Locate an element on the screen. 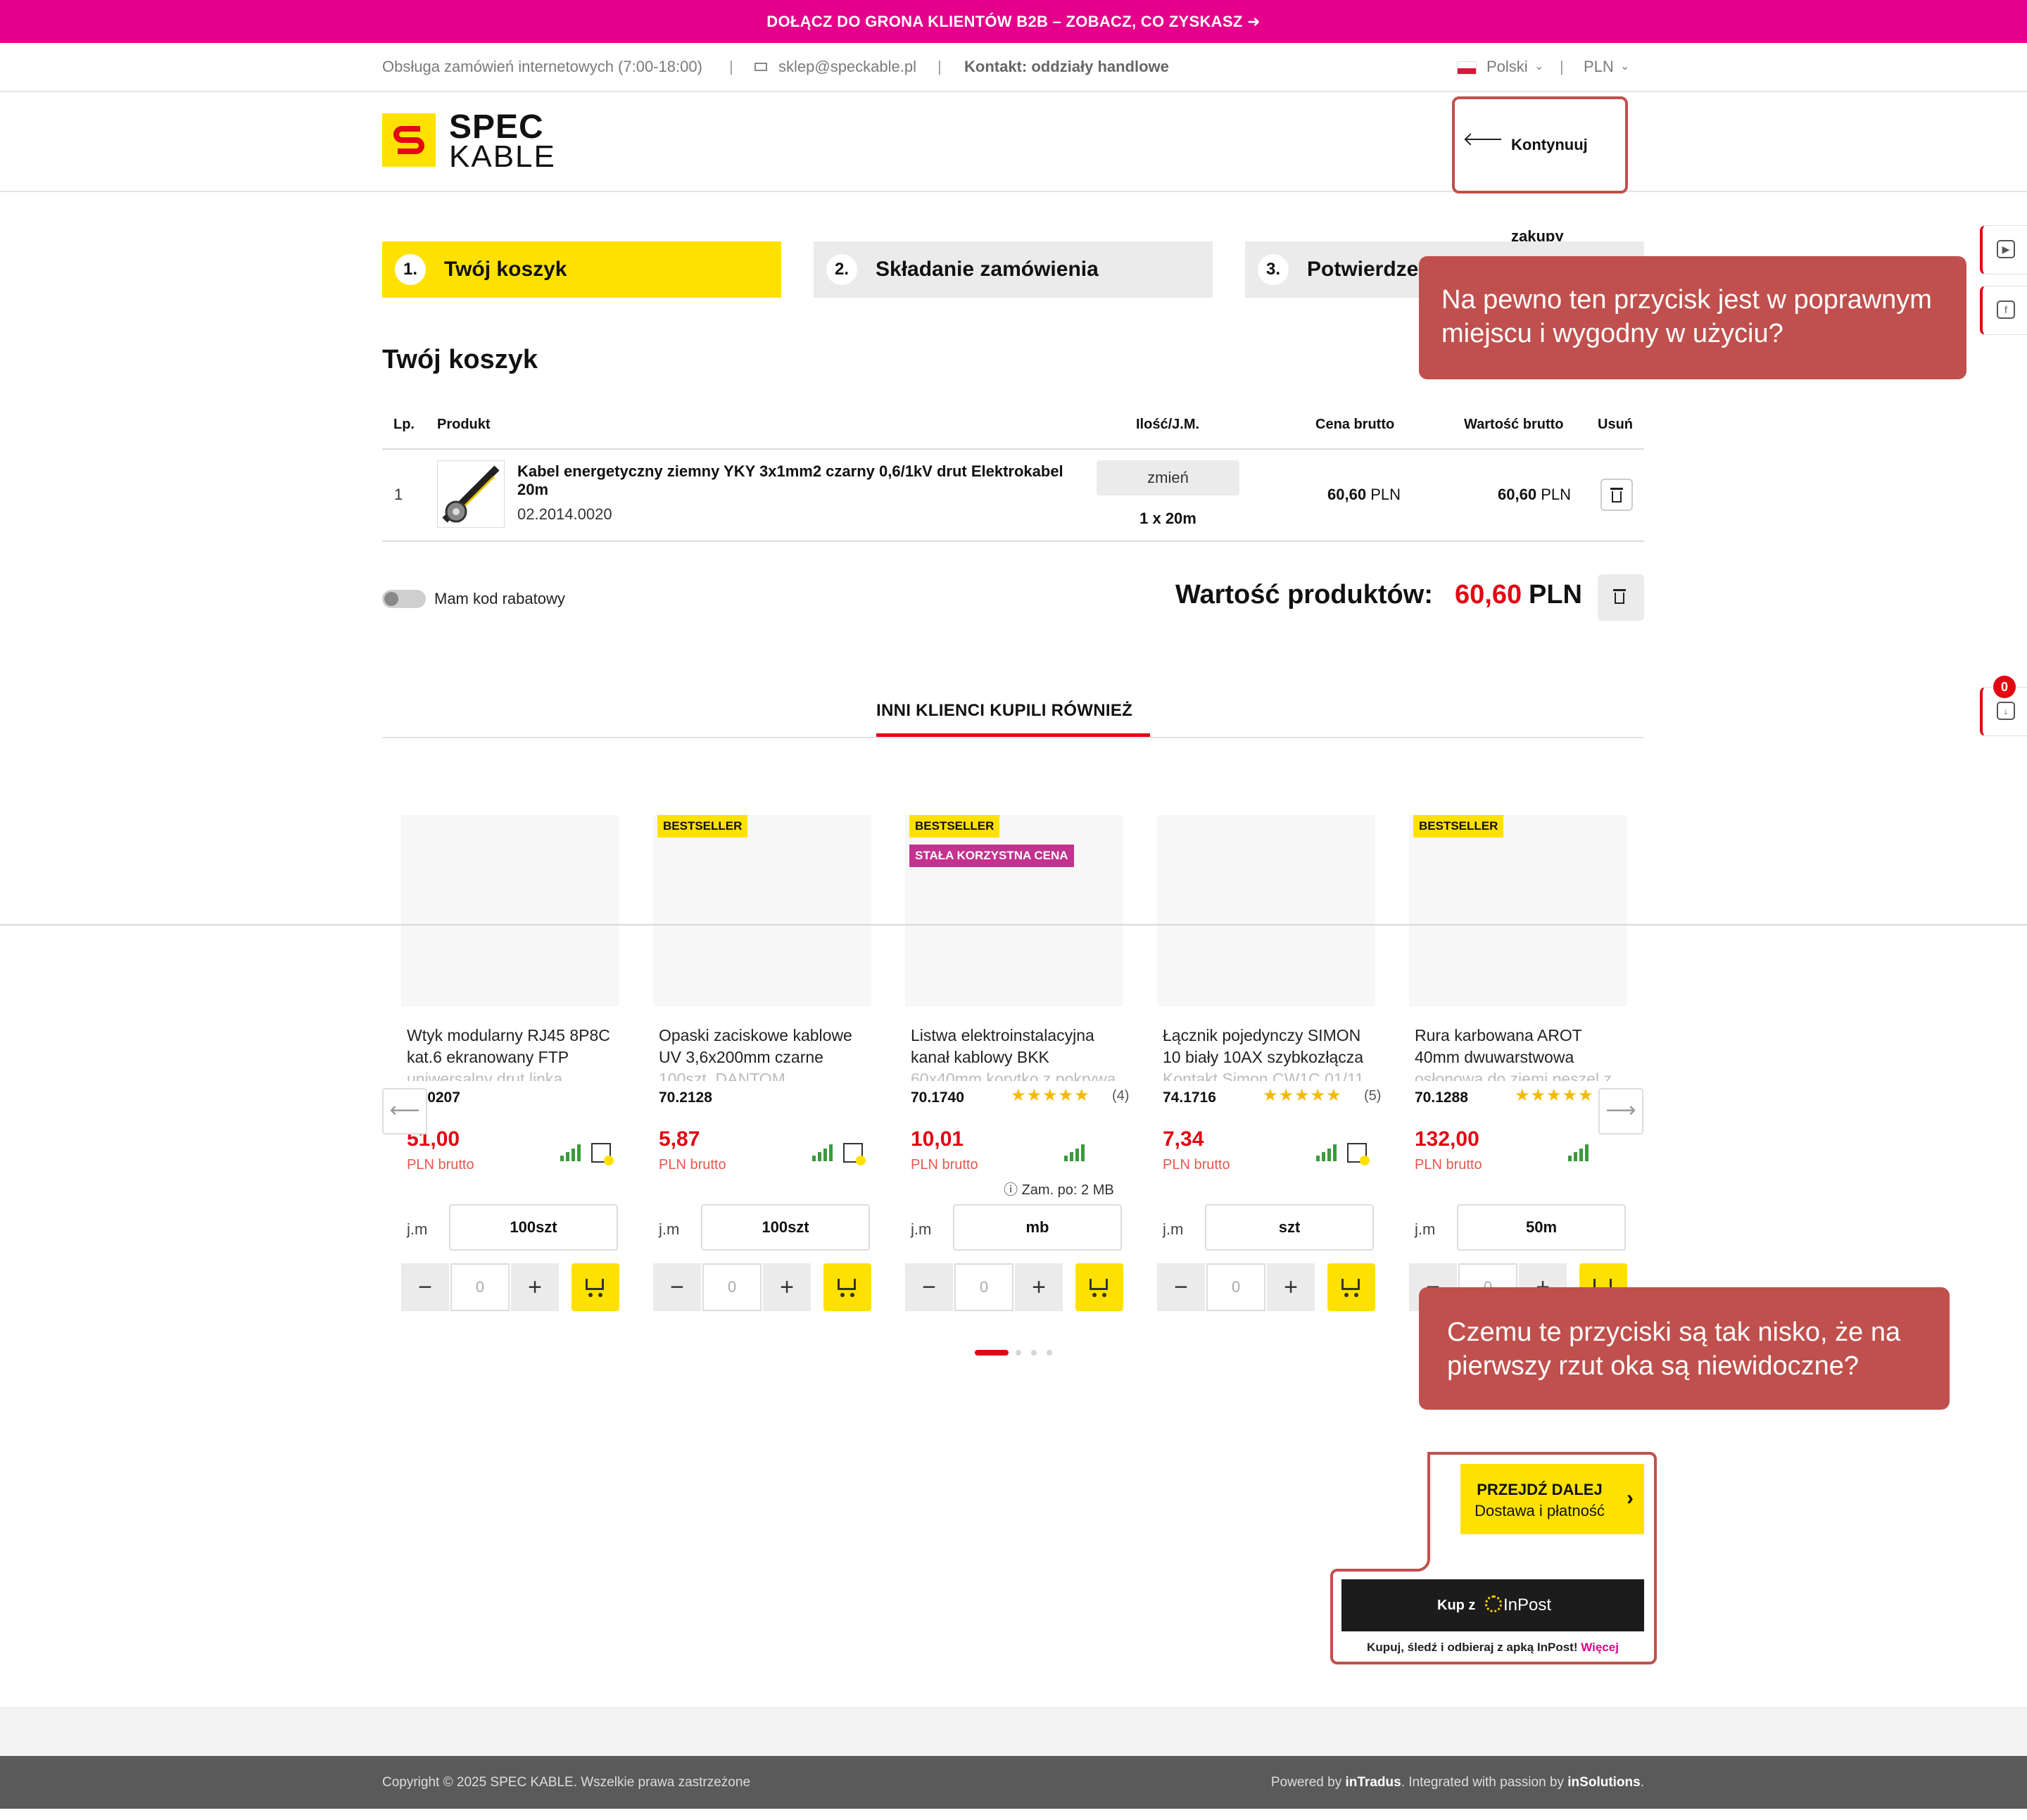 Image resolution: width=2027 pixels, height=1820 pixels. inpost-note-text: Kupuj, śledź i odbieraj z apką InPost! is located at coordinates (1472, 1647).